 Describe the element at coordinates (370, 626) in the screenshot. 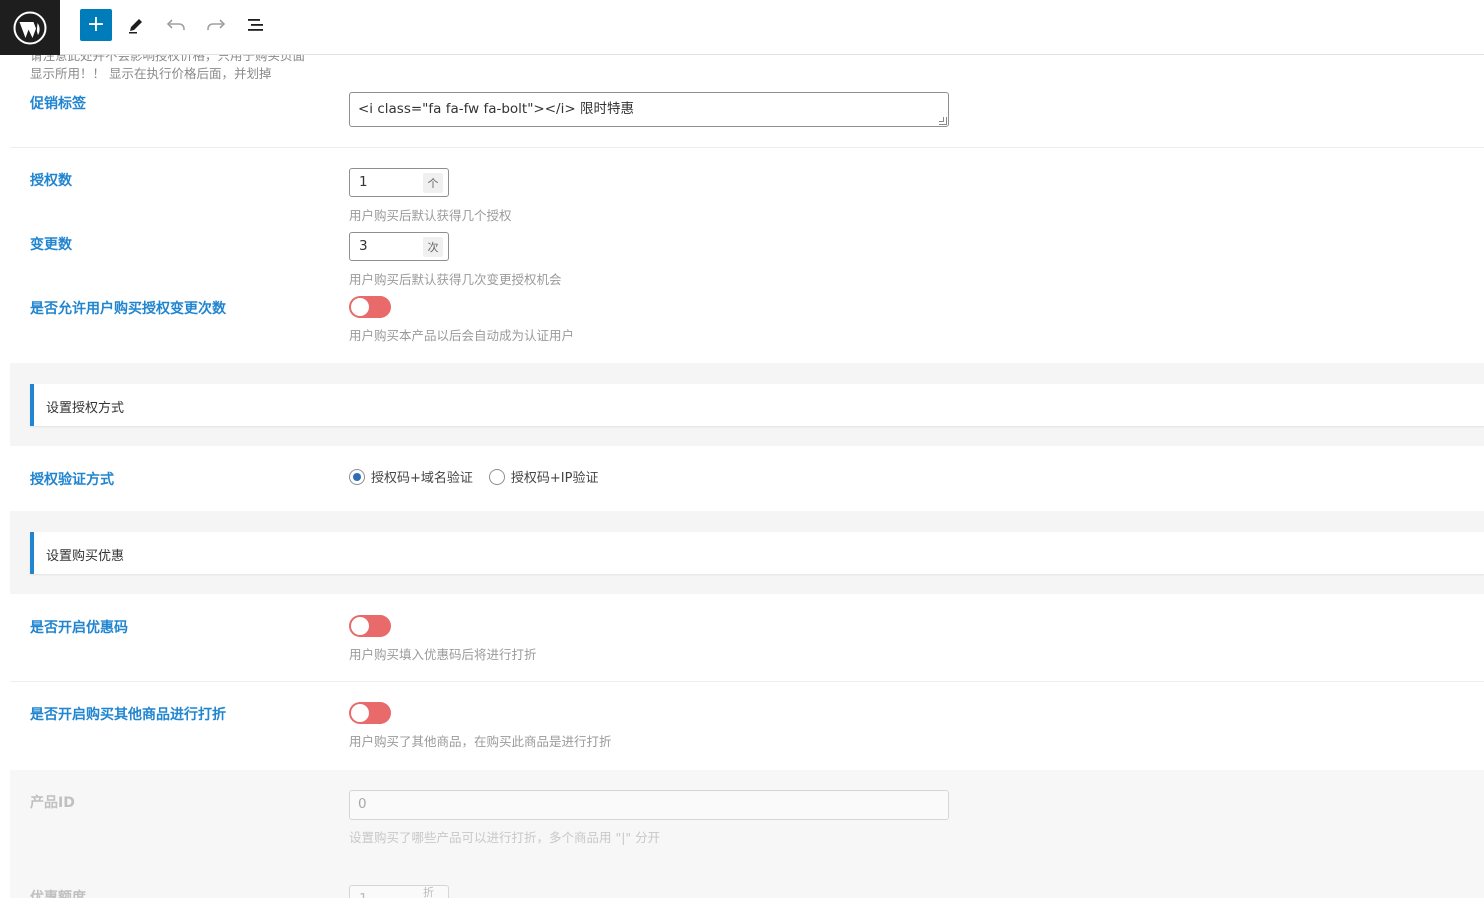

I see `enable-coupon-toggle` at that location.